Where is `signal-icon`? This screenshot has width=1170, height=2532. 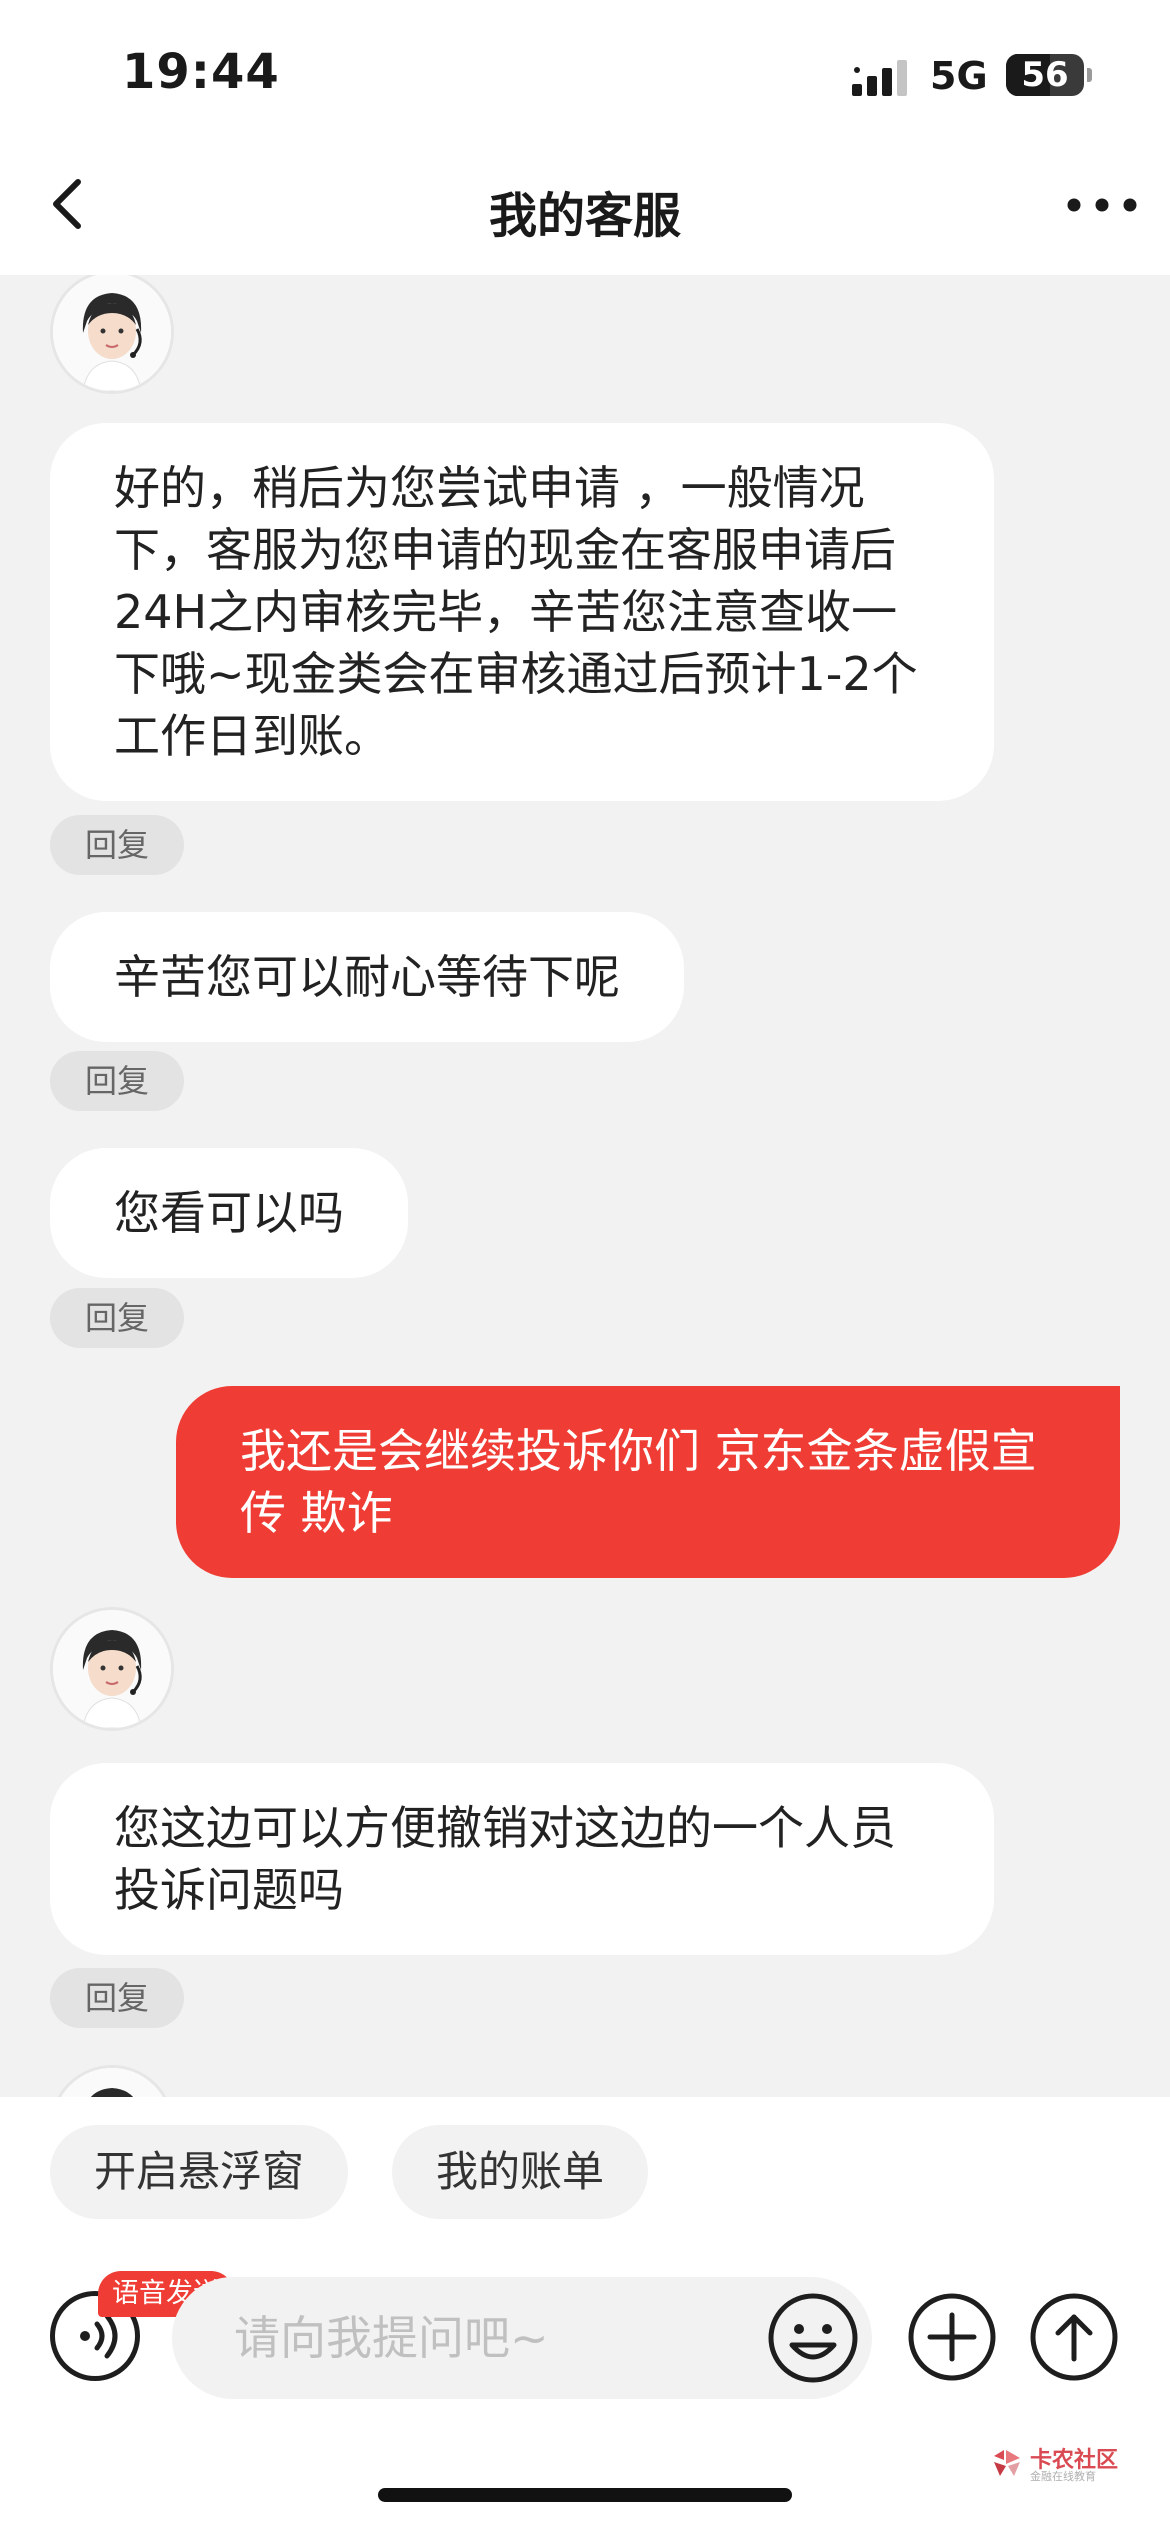
signal-icon is located at coordinates (879, 78).